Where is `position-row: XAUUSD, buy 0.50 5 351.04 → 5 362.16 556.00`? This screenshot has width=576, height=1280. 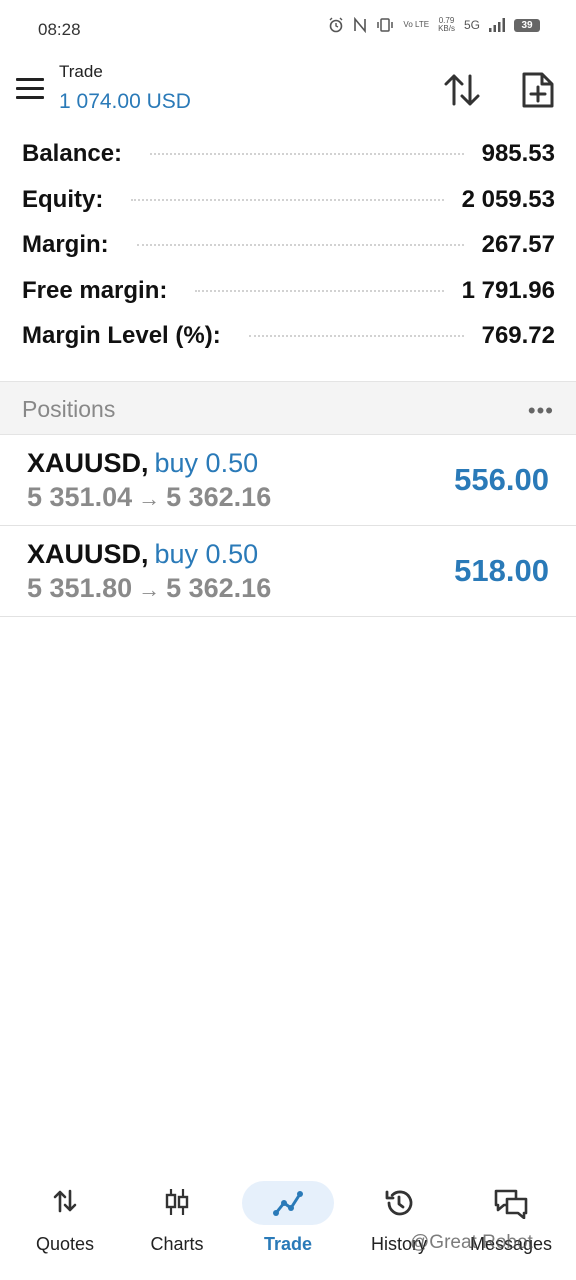 position-row: XAUUSD, buy 0.50 5 351.04 → 5 362.16 556.00 is located at coordinates (288, 480).